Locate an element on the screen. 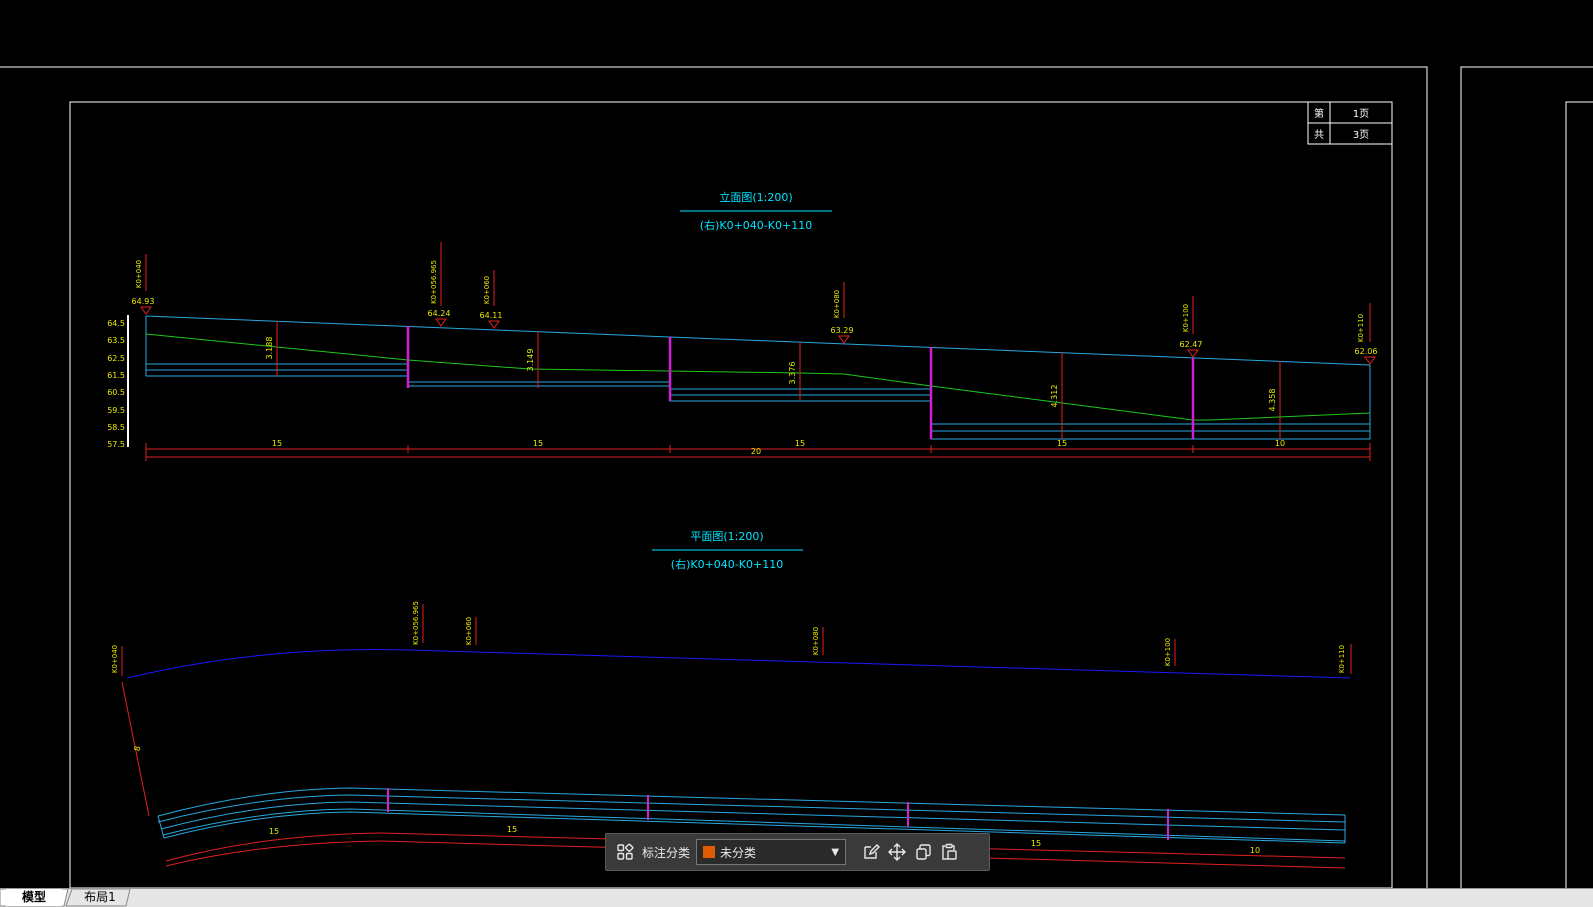 The height and width of the screenshot is (907, 1593). plan-station-label: K0+110 is located at coordinates (1342, 659).